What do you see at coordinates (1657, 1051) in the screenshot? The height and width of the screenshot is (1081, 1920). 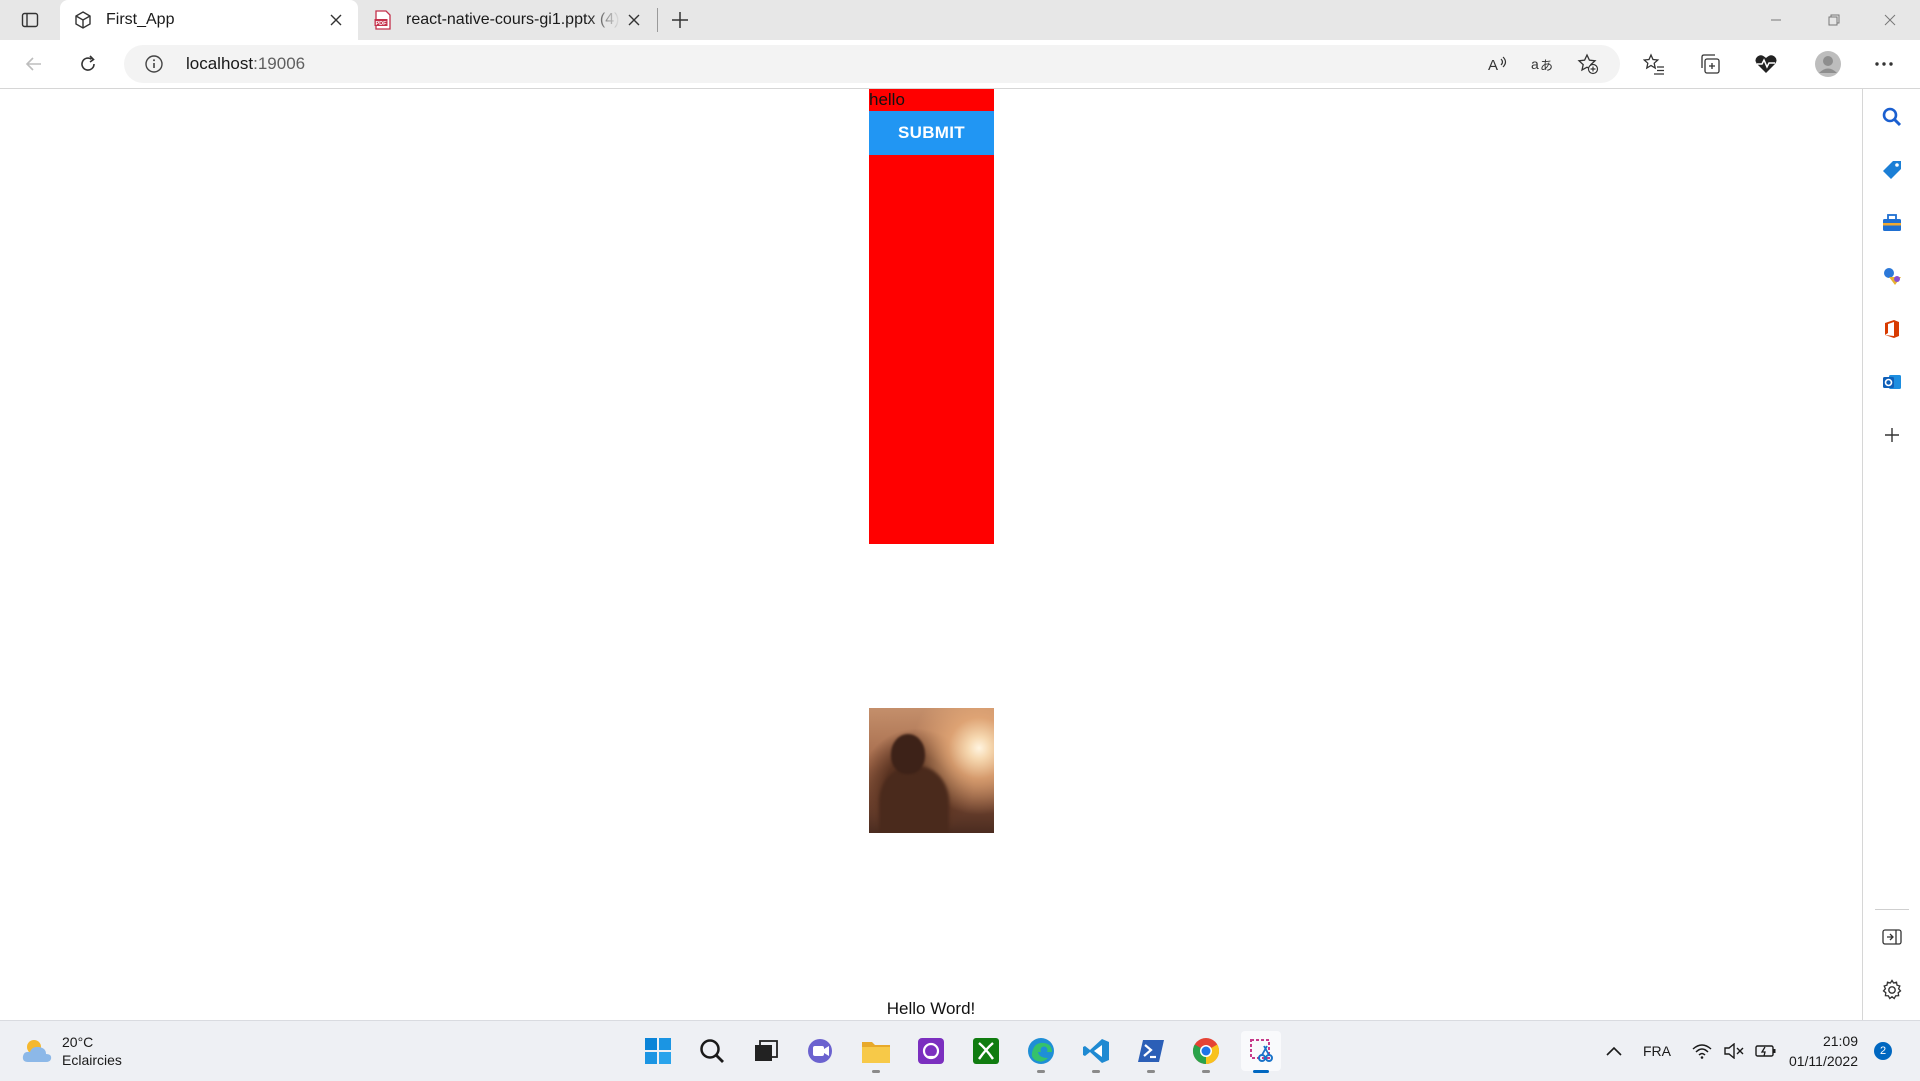 I see `language-indicator: FRA` at bounding box center [1657, 1051].